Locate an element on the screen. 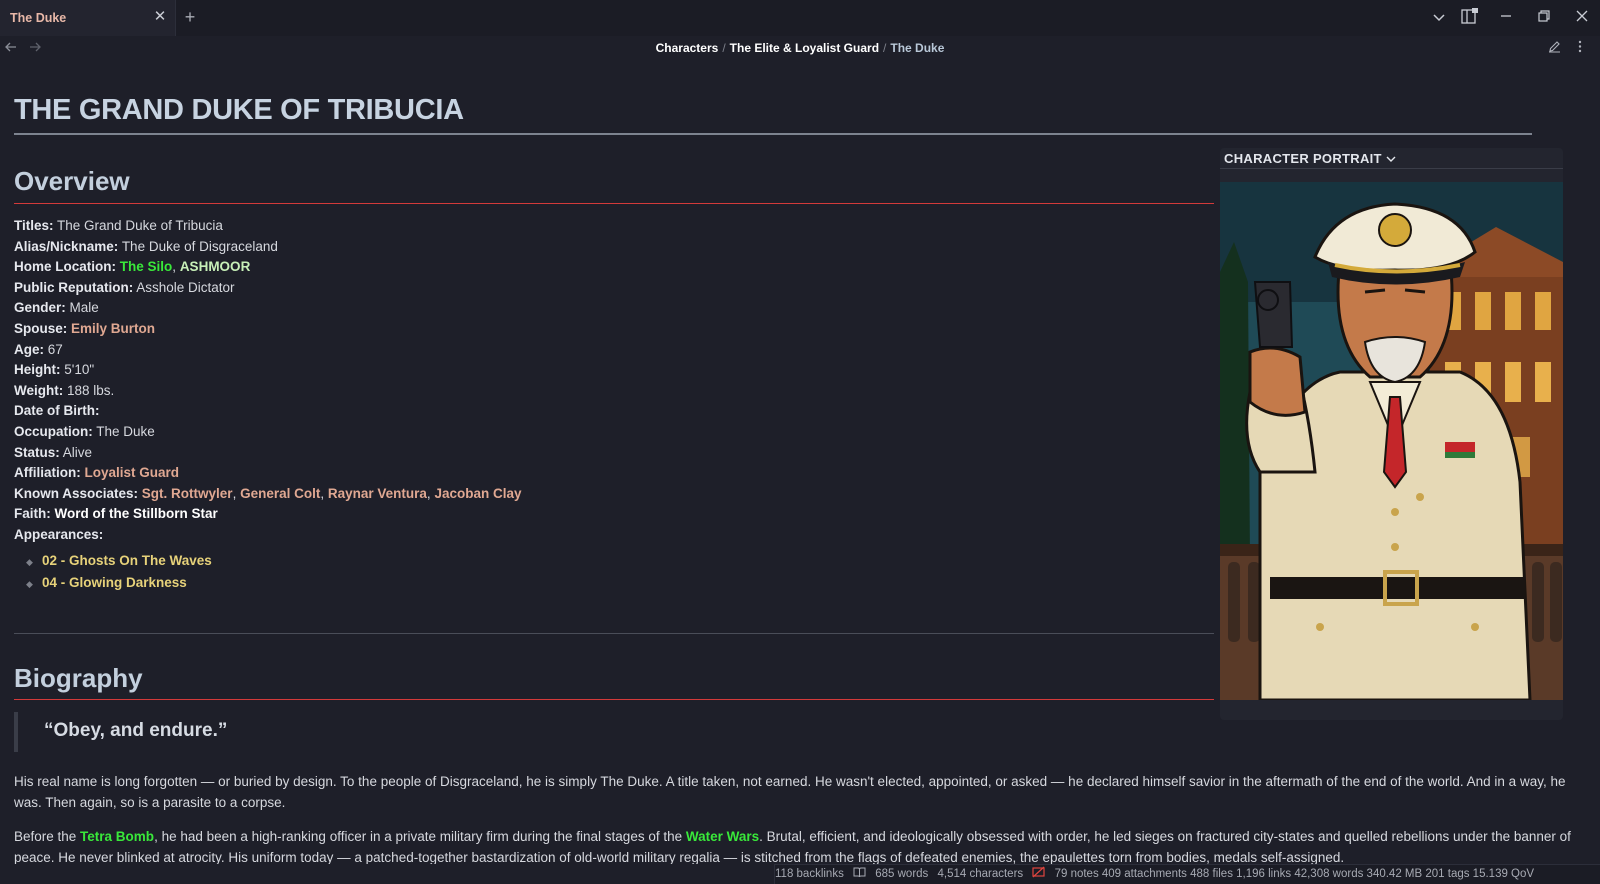 Image resolution: width=1600 pixels, height=884 pixels. link-sgt-rottwyler: Sgt. Rottwyler is located at coordinates (187, 493).